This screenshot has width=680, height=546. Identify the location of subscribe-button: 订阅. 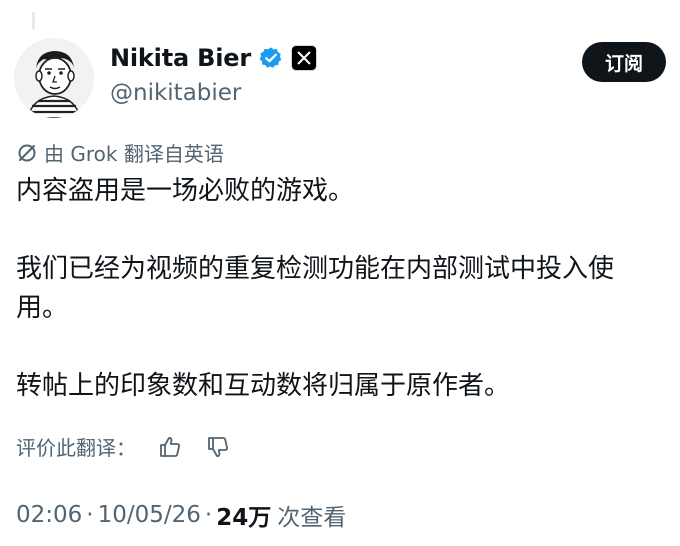
(624, 62).